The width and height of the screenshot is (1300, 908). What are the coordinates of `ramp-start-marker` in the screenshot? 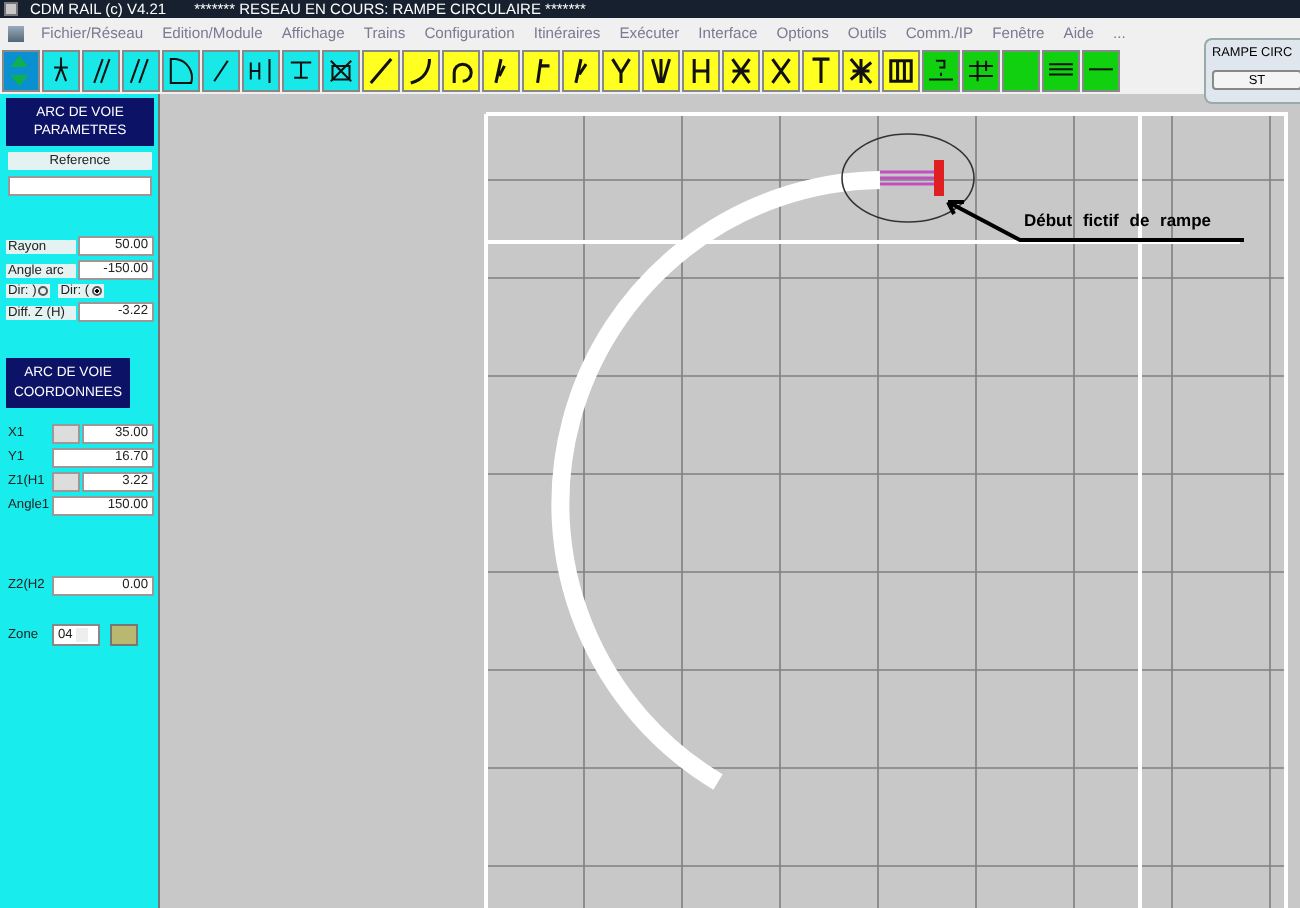 It's located at (911, 178).